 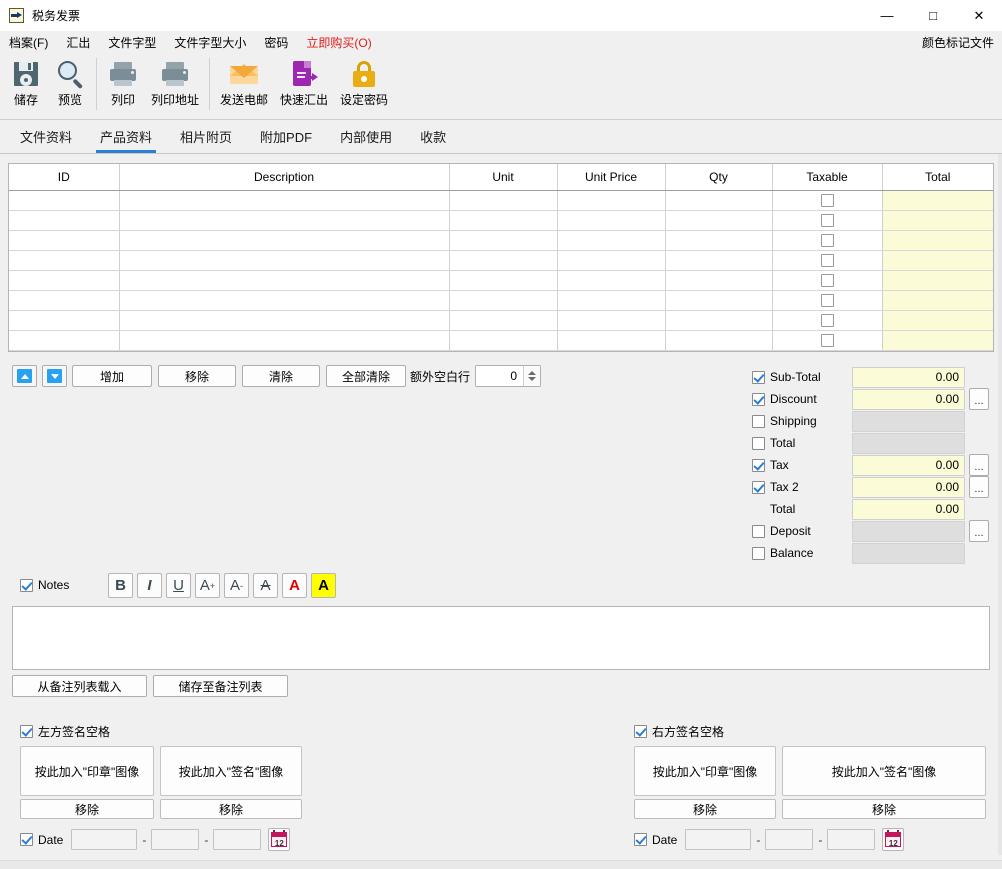 I want to click on right-date-year-input, so click(x=718, y=839).